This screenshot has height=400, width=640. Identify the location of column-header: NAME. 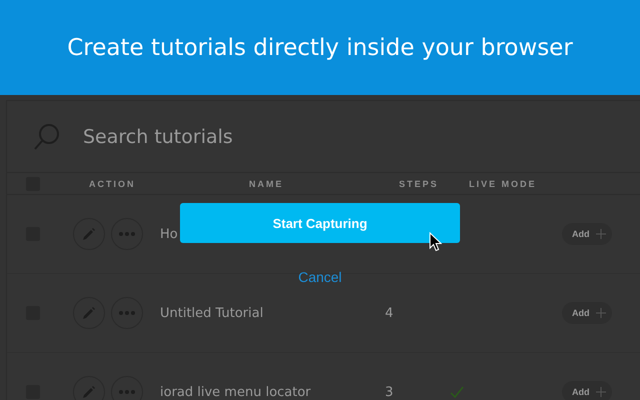
(266, 183).